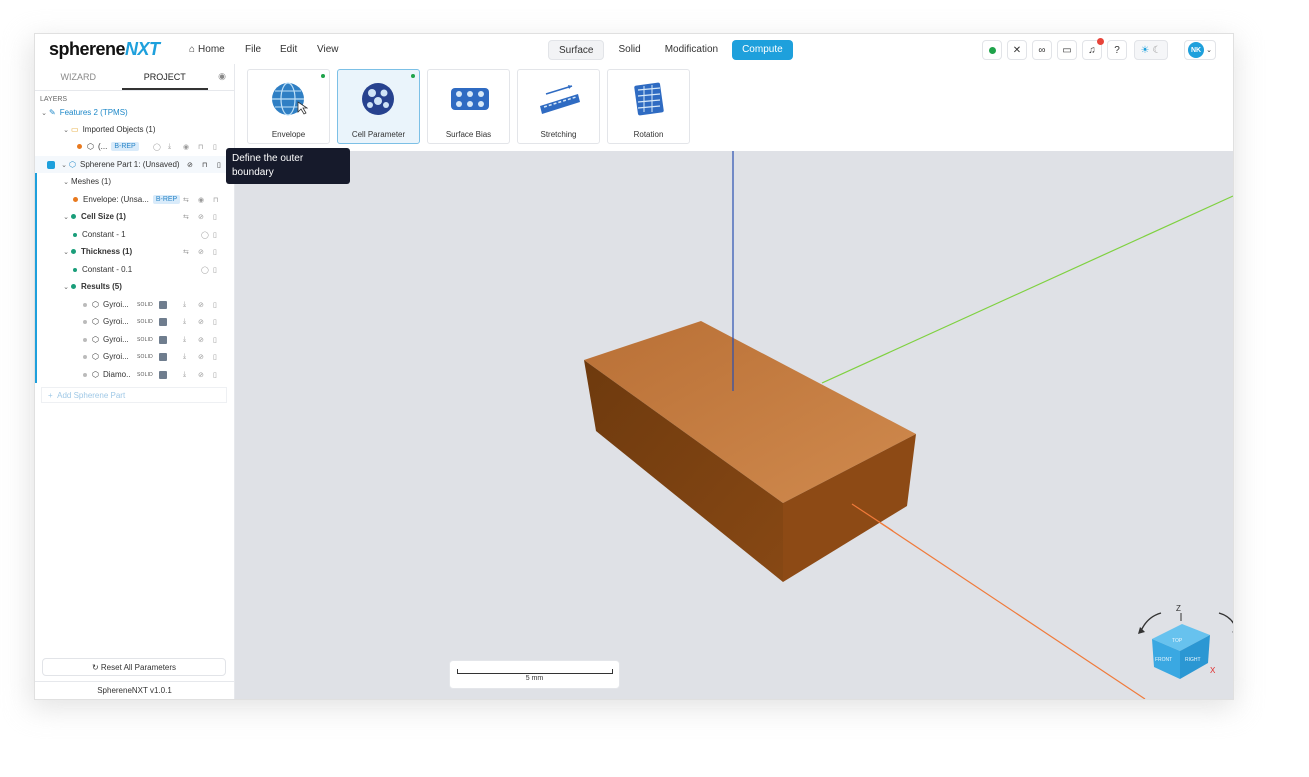 Image resolution: width=1309 pixels, height=777 pixels. Describe the element at coordinates (1185, 641) in the screenshot. I see `navigation-cube: Z X TOP FRONT RIGHT` at that location.